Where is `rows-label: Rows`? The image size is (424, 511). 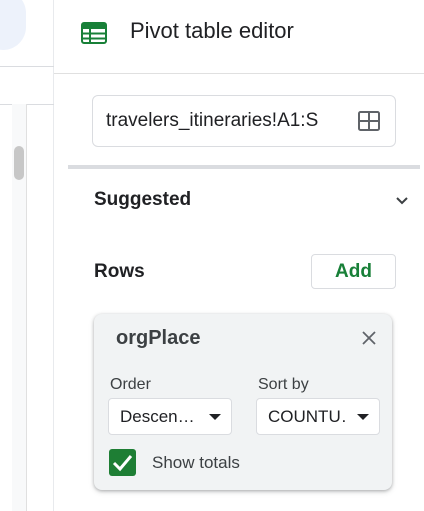
rows-label: Rows is located at coordinates (119, 271).